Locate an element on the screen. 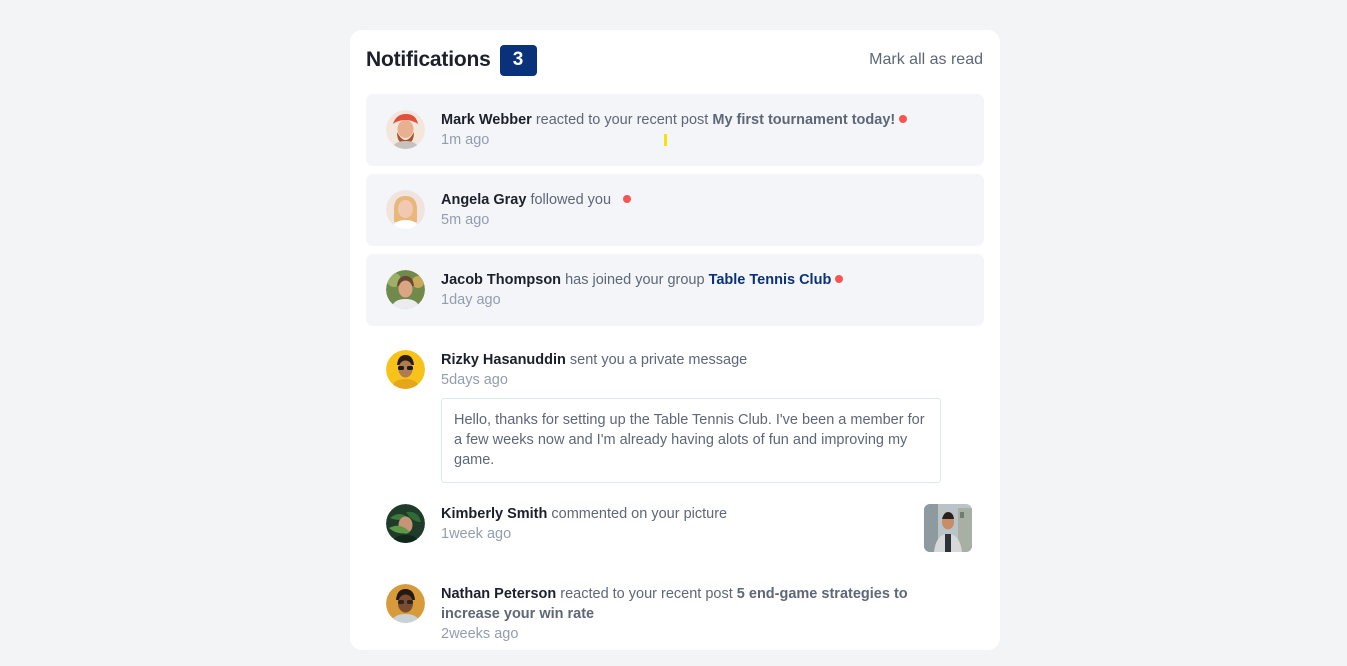 This screenshot has width=1347, height=666. notification-content: Angela Gray followed you 5m ago is located at coordinates (682, 210).